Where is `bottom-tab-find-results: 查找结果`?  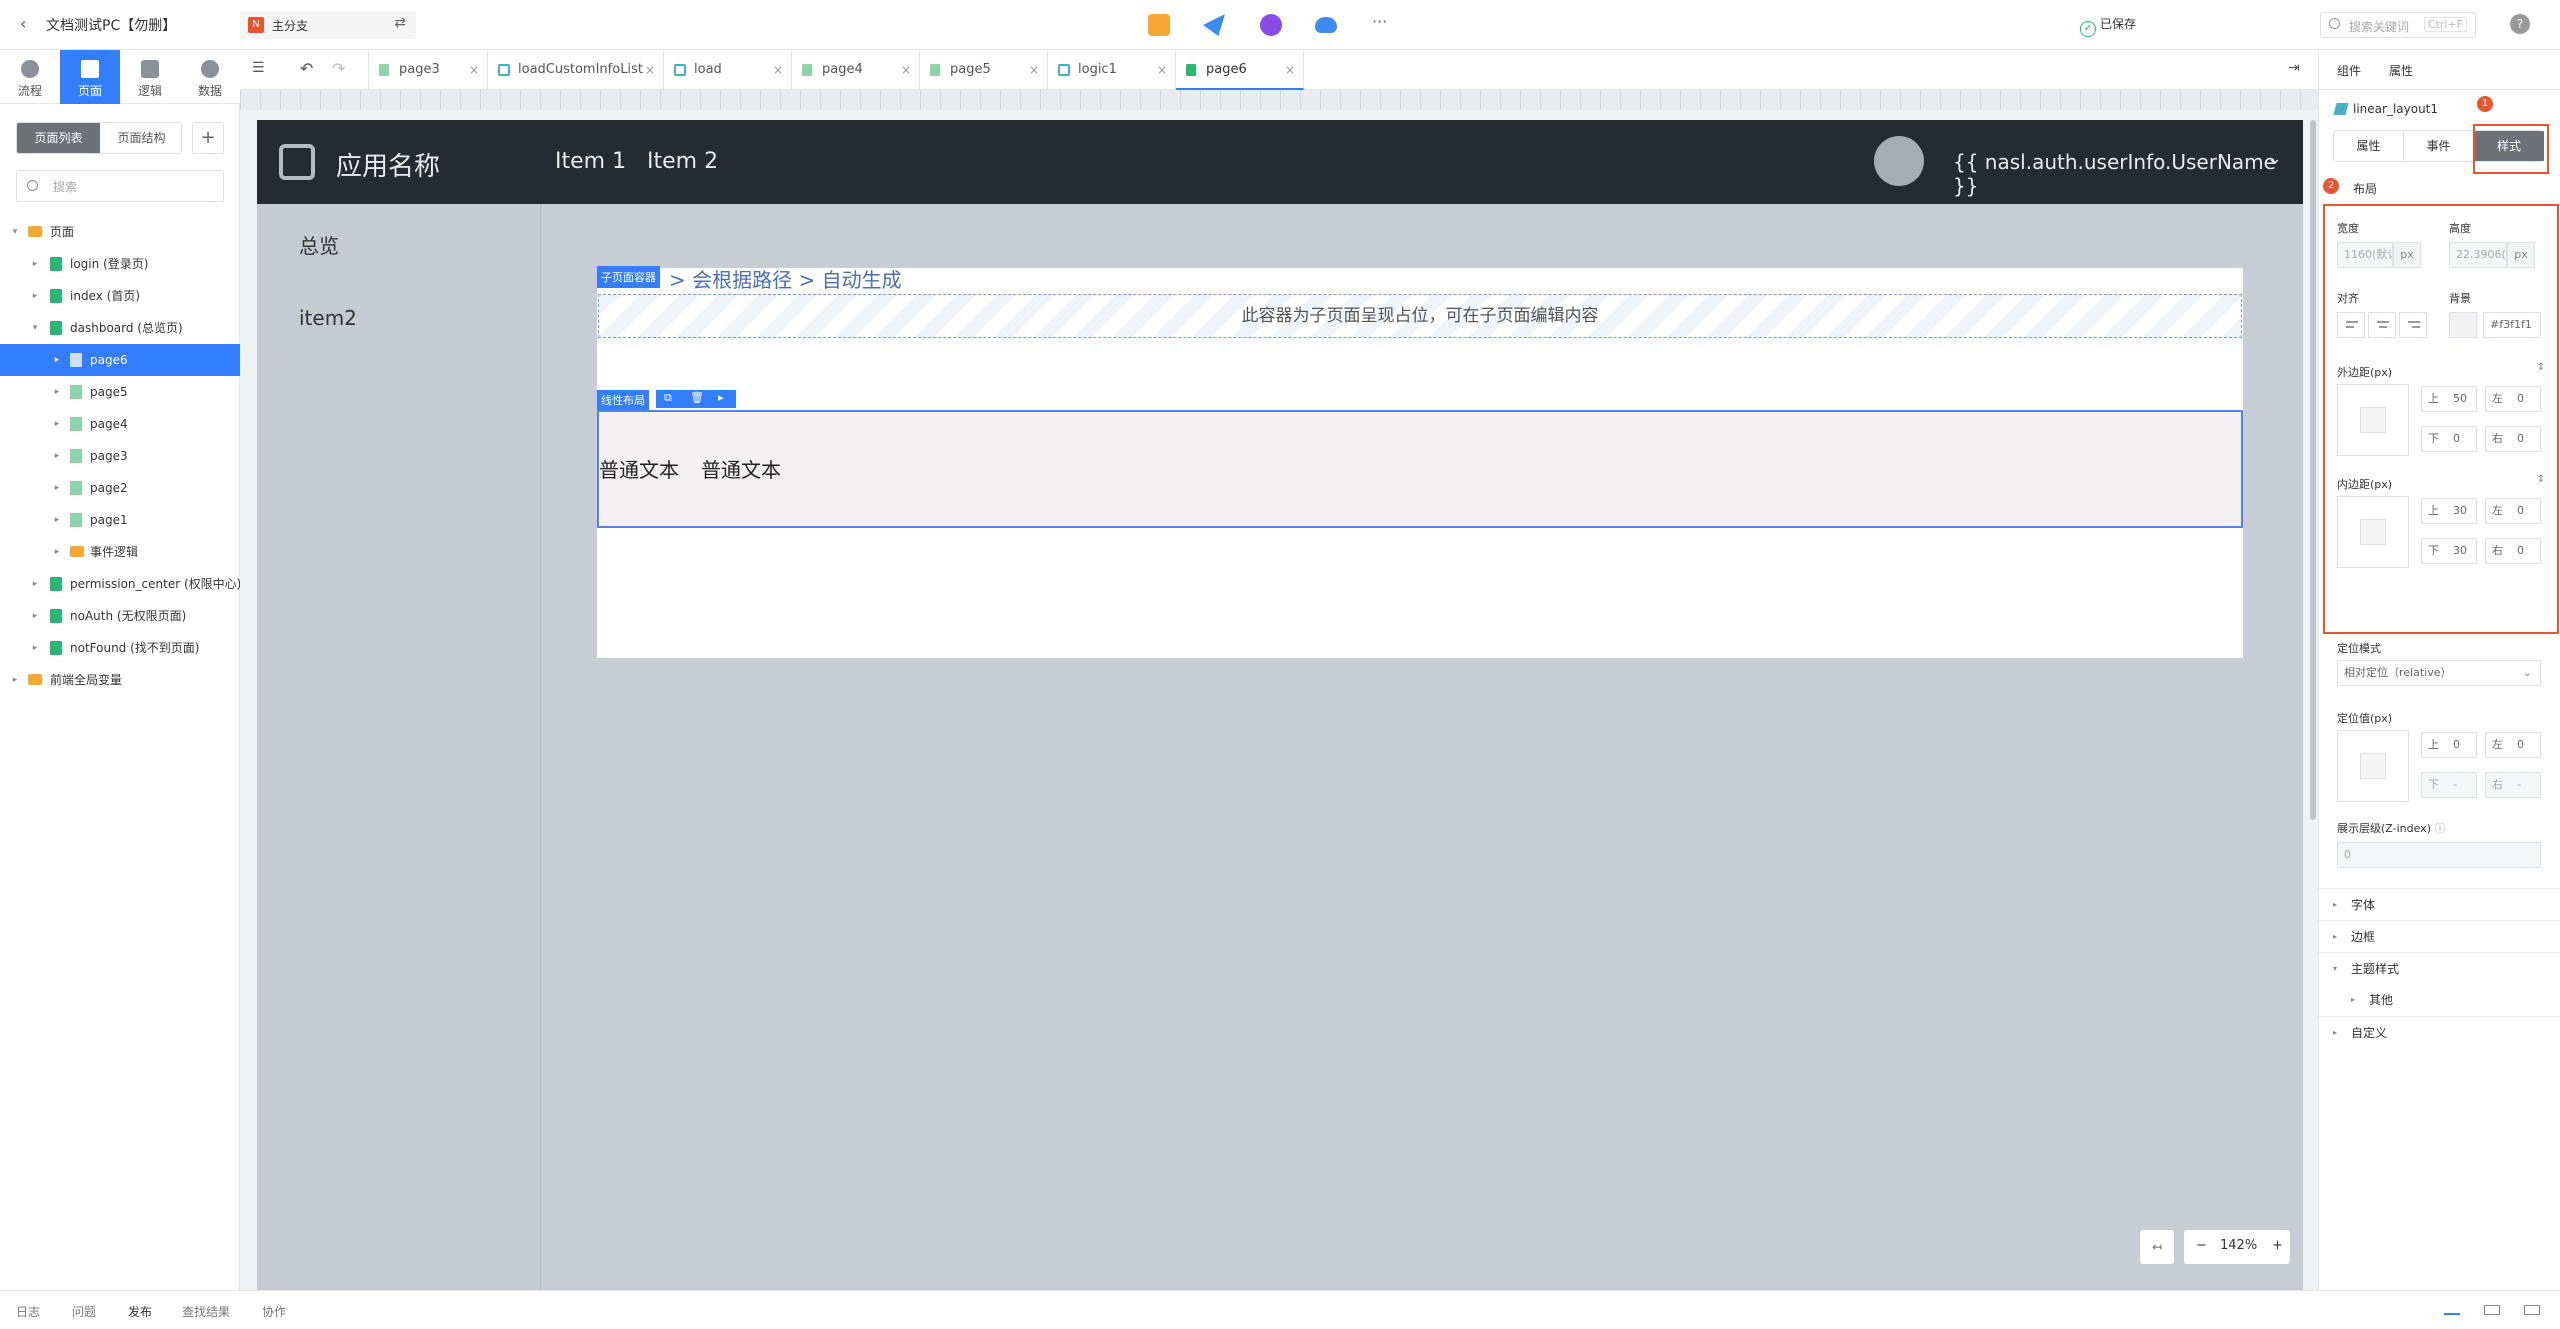 bottom-tab-find-results: 查找结果 is located at coordinates (206, 1311).